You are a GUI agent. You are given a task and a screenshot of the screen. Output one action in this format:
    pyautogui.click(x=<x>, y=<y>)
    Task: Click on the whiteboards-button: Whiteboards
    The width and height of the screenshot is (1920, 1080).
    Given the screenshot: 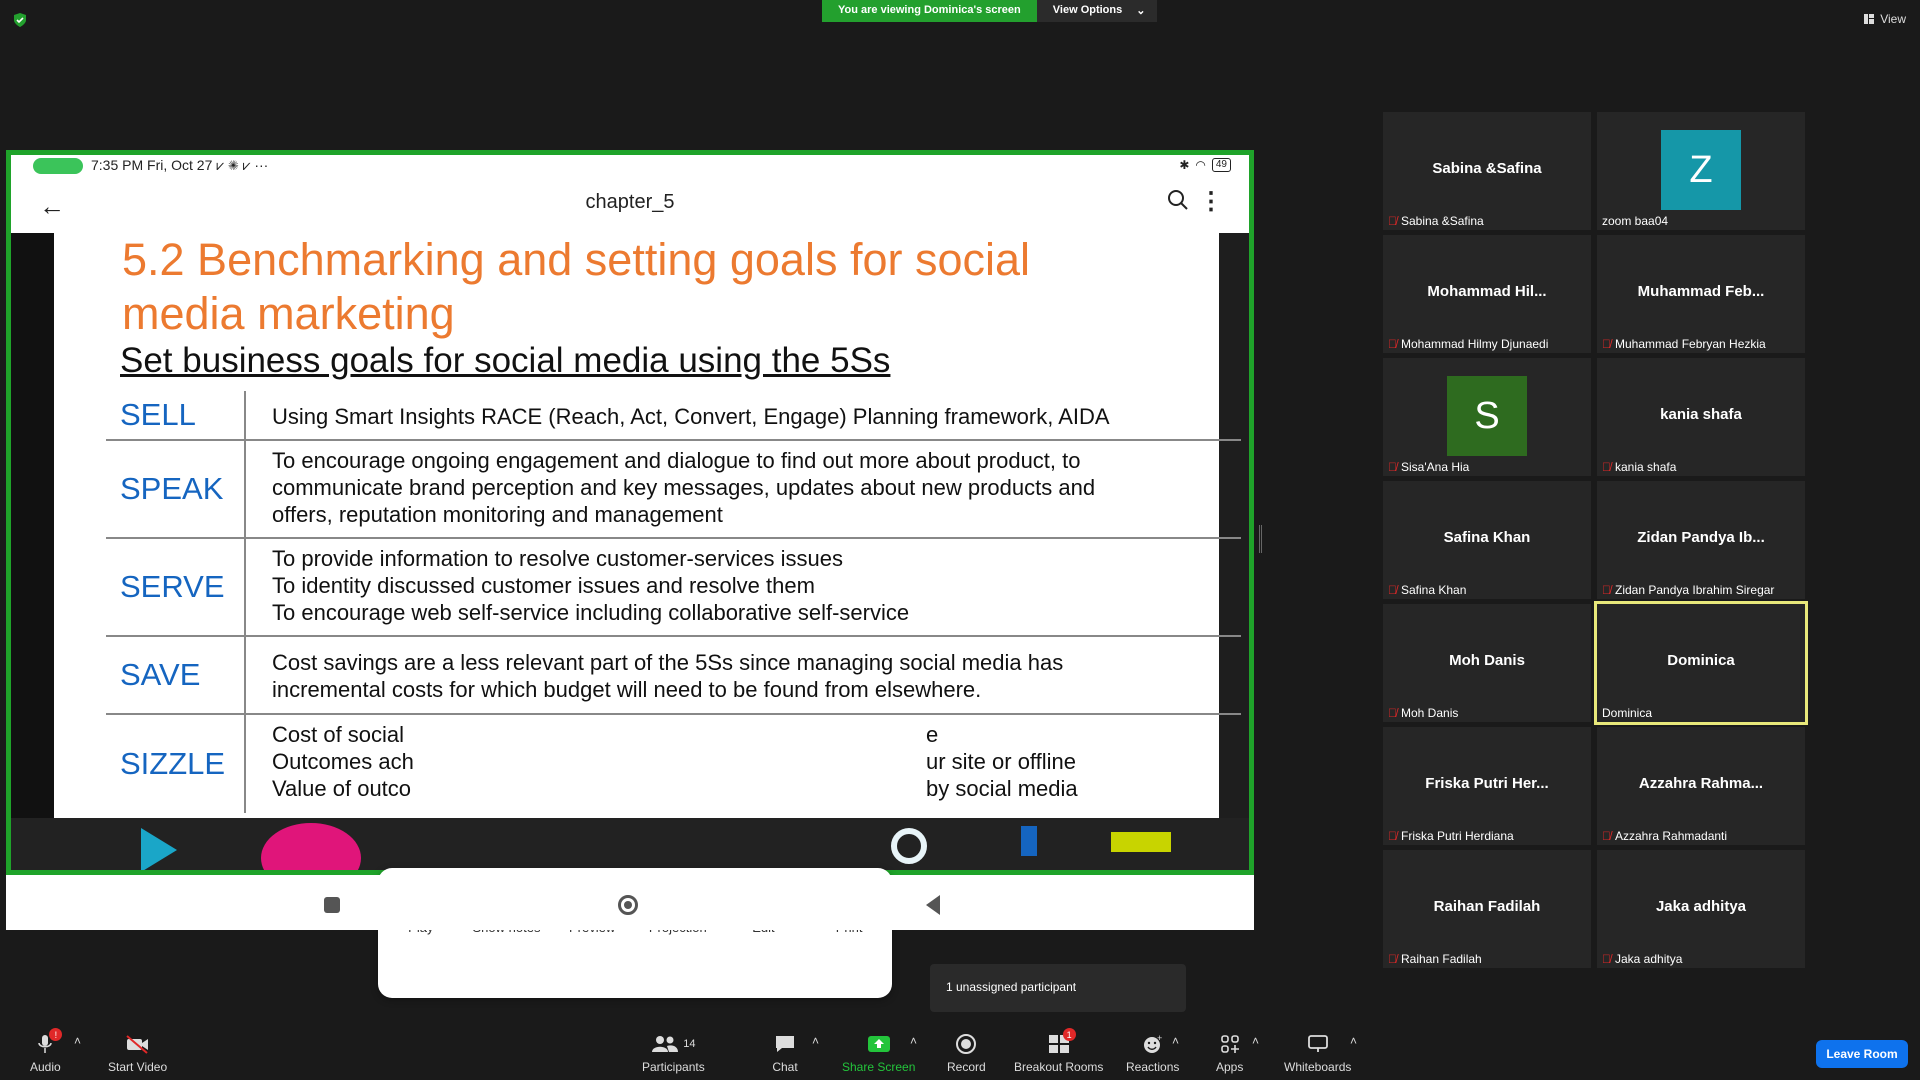 What is the action you would take?
    pyautogui.click(x=1317, y=1053)
    